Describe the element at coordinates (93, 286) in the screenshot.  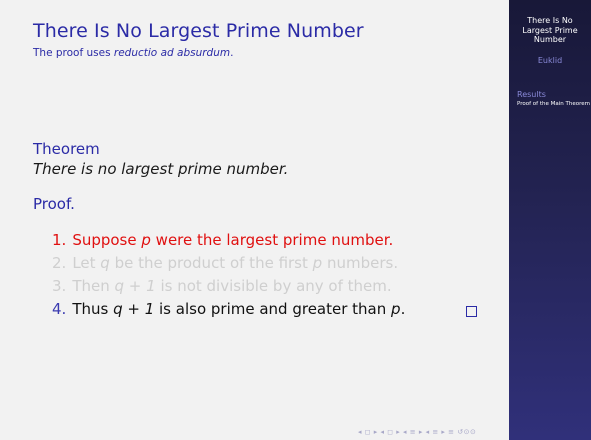
I see `step-text: Then` at that location.